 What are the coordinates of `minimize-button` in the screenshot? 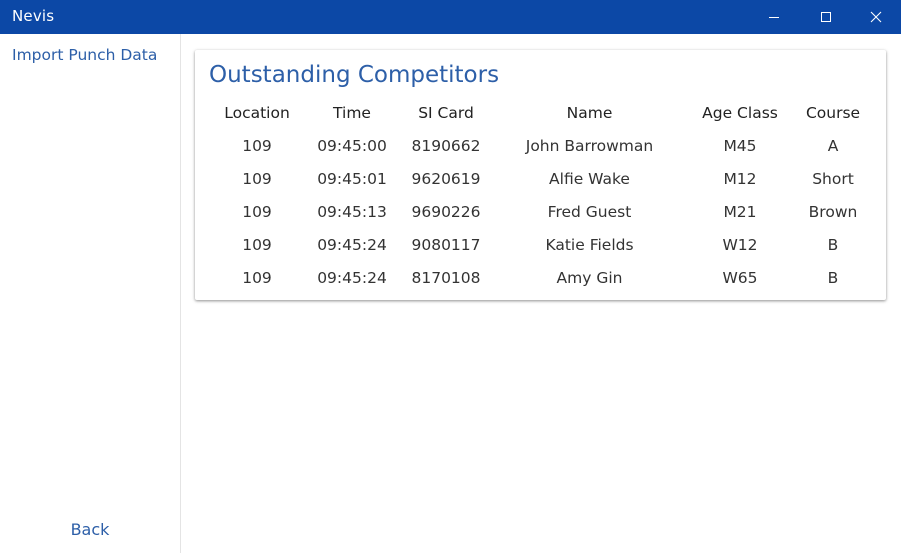 It's located at (774, 17).